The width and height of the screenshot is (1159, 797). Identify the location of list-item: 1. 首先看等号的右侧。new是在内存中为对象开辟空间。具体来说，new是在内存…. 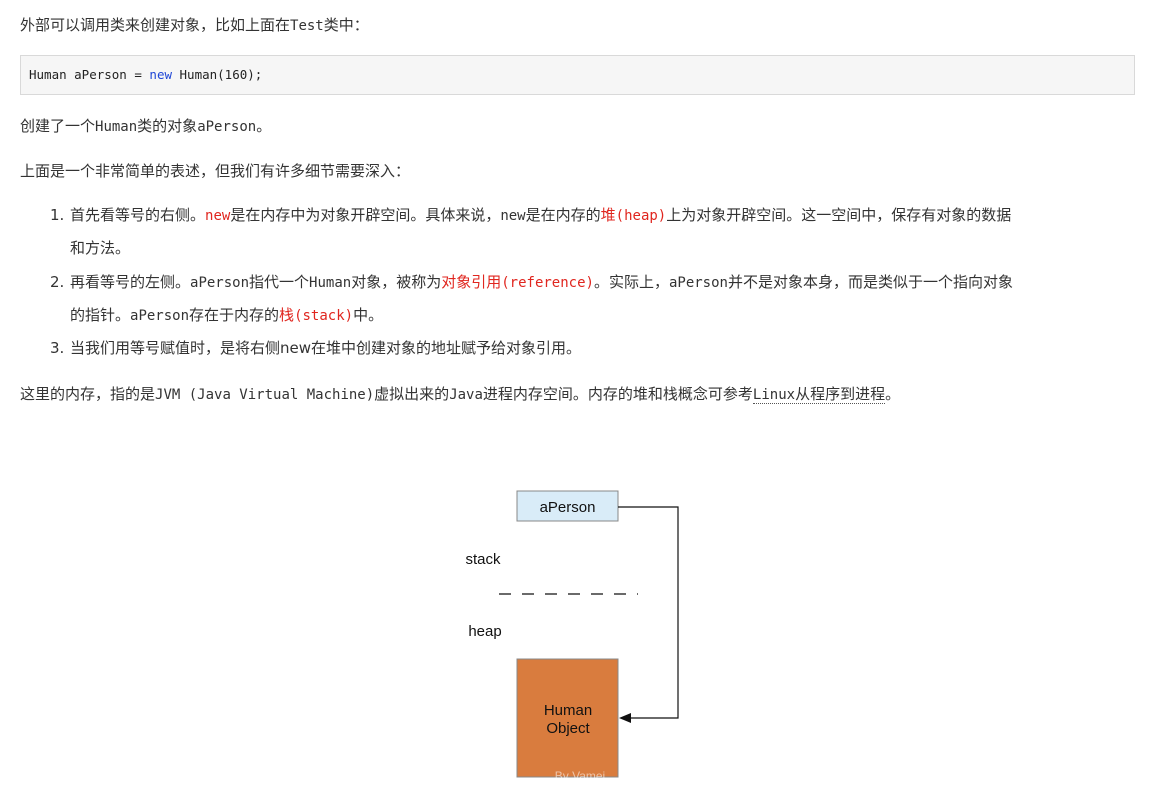
(595, 232).